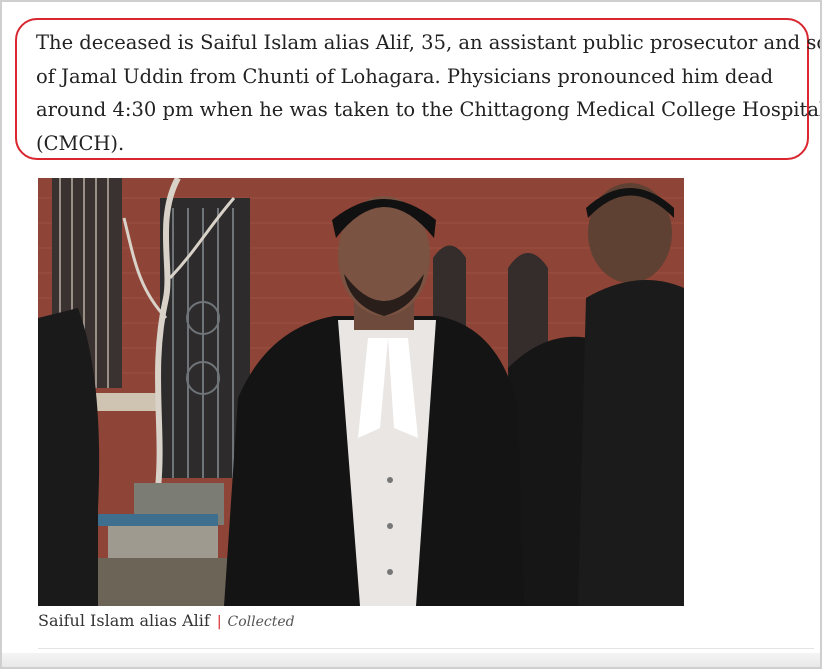 Image resolution: width=822 pixels, height=669 pixels. I want to click on divider, so click(426, 648).